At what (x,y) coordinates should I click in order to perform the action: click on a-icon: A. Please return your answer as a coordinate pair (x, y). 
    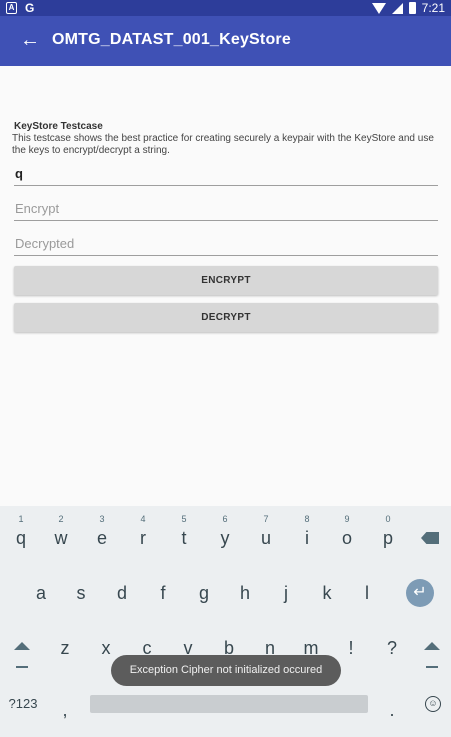
    Looking at the image, I should click on (11, 8).